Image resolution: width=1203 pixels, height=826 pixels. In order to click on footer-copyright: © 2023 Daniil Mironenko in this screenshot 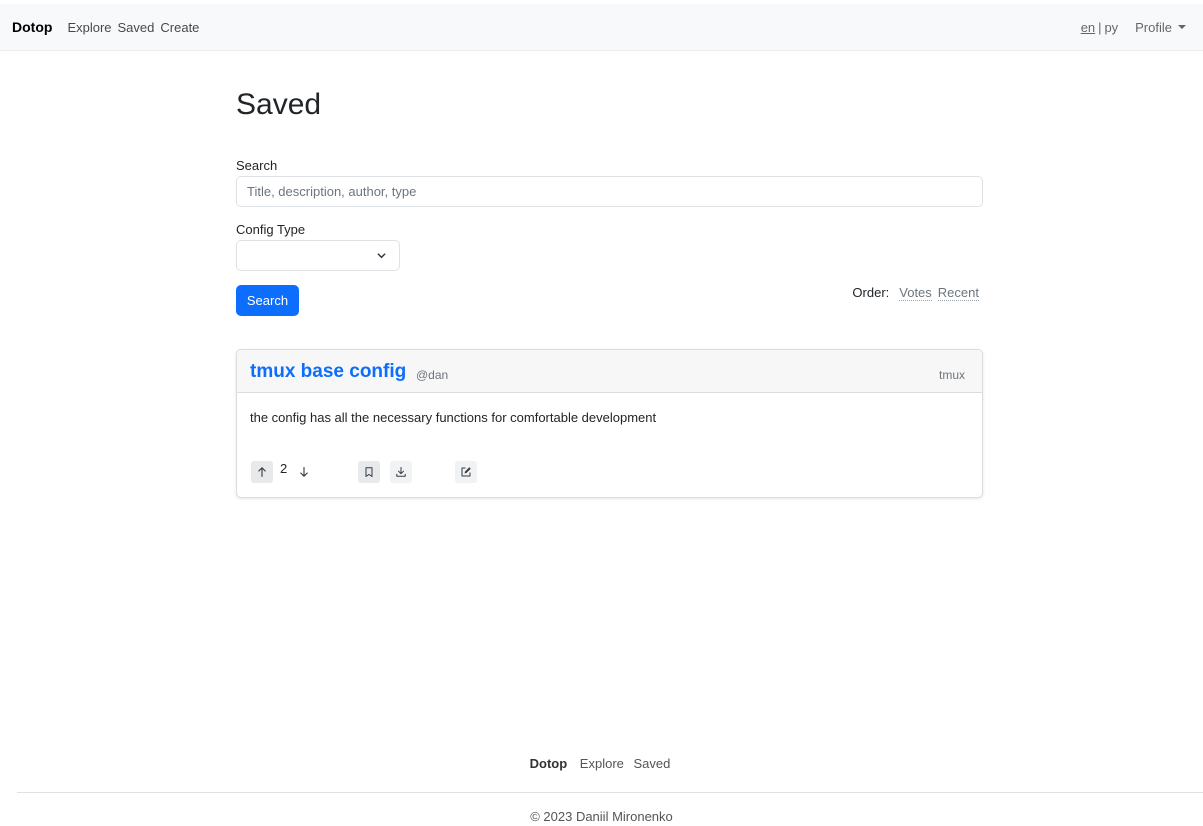, I will do `click(601, 816)`.